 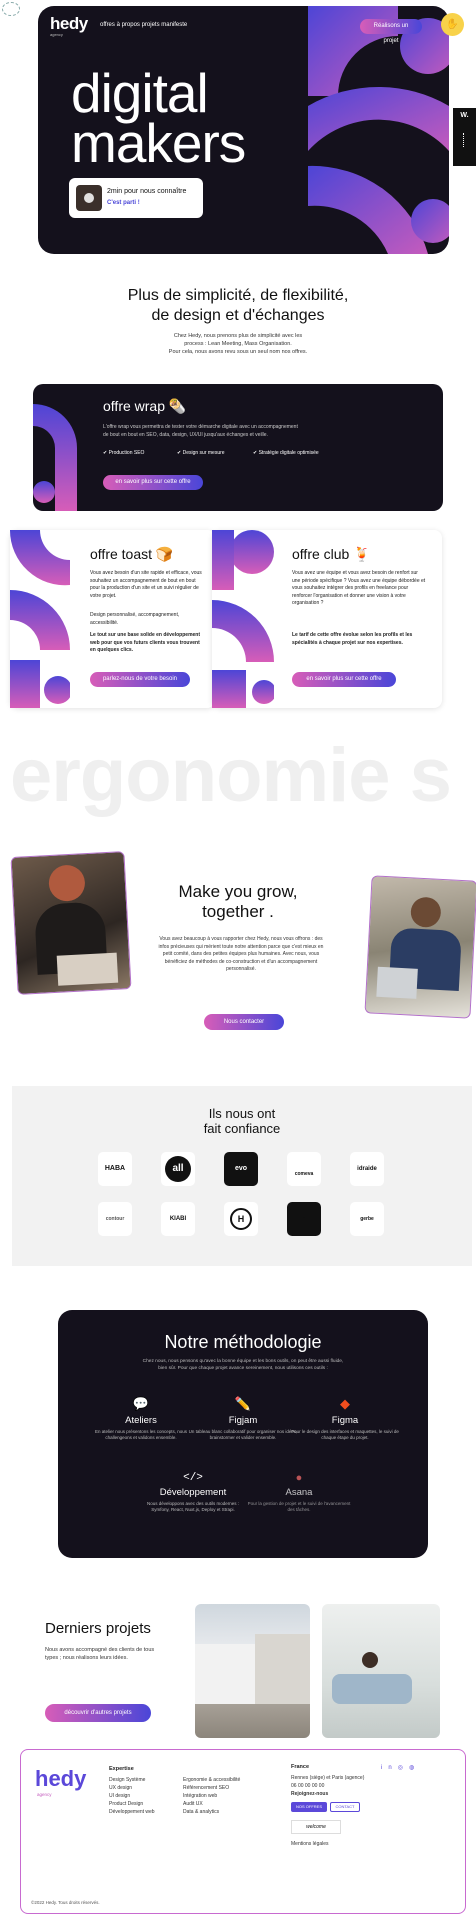 What do you see at coordinates (241, 1169) in the screenshot?
I see `client-logo-evo: evo` at bounding box center [241, 1169].